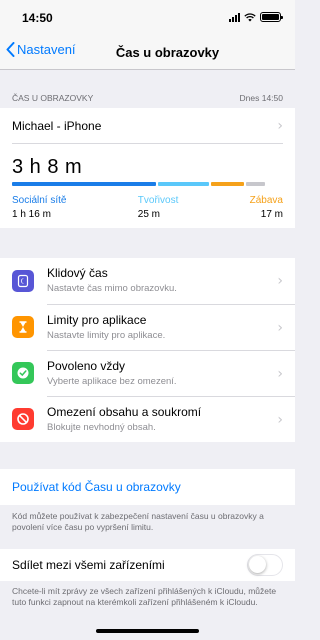 This screenshot has height=640, width=320. Describe the element at coordinates (47, 167) in the screenshot. I see `total-screen-time: 3 h 8 m` at that location.